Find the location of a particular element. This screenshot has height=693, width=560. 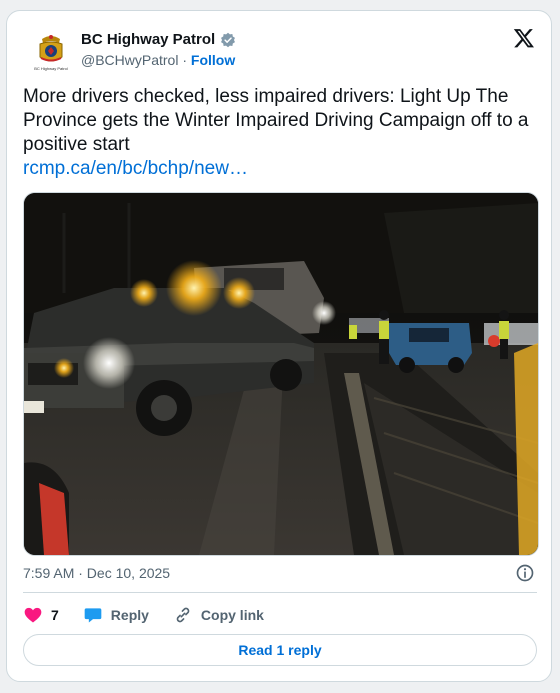

divider is located at coordinates (280, 592).